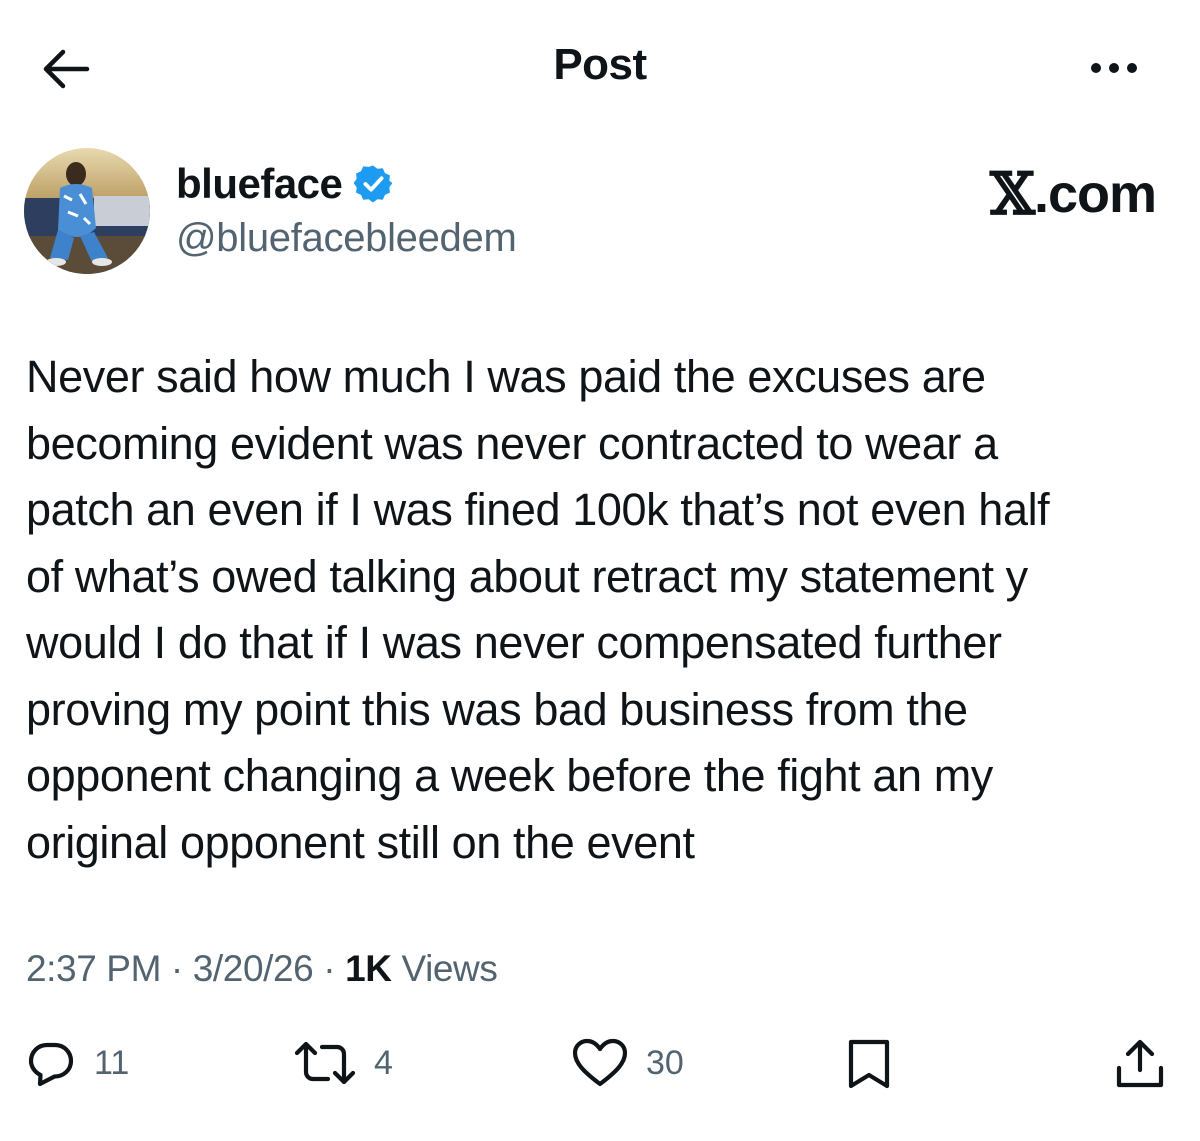  I want to click on author-block: blueface @bluefacebleedem, so click(346, 209).